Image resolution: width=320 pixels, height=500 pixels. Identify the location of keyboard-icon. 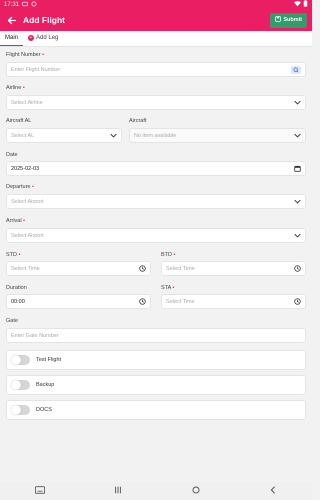
(39, 491).